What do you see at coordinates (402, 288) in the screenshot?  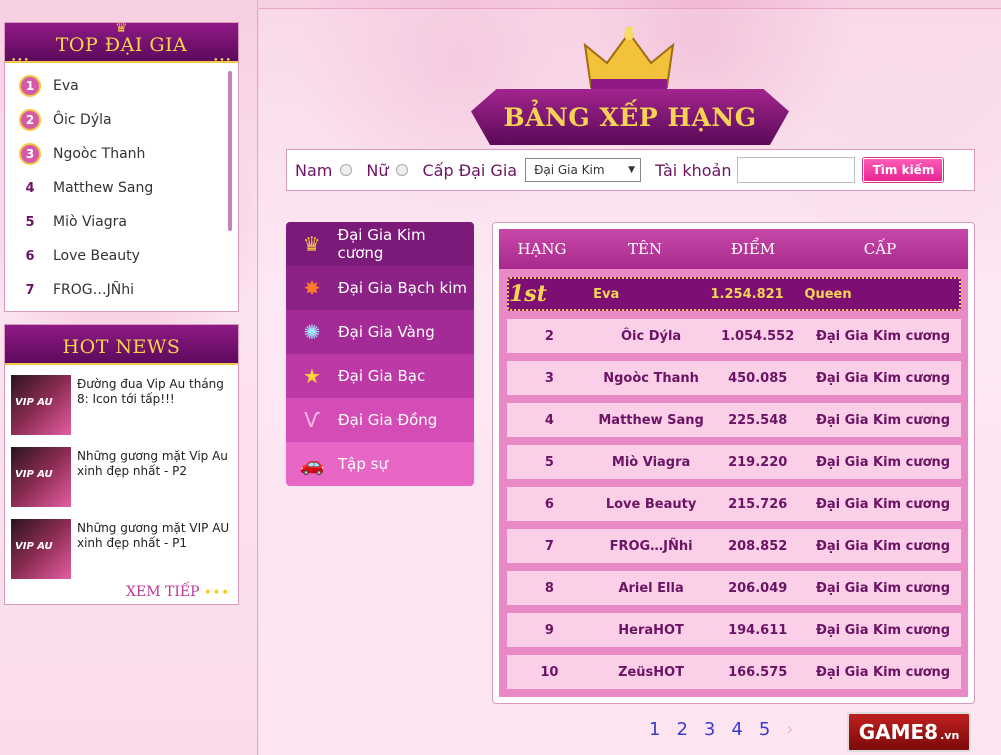 I see `category-label: Đại Gia Bạch kim` at bounding box center [402, 288].